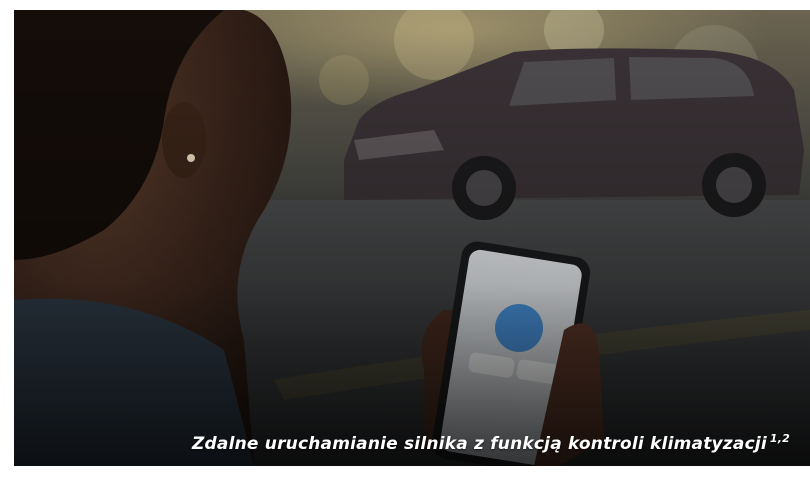 This screenshot has height=482, width=810. Describe the element at coordinates (779, 438) in the screenshot. I see `caption-footnote: 1,2` at that location.